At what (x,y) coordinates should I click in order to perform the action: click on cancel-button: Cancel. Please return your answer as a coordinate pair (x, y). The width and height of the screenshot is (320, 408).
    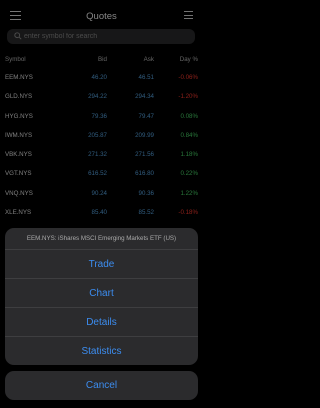
    Looking at the image, I should click on (101, 385).